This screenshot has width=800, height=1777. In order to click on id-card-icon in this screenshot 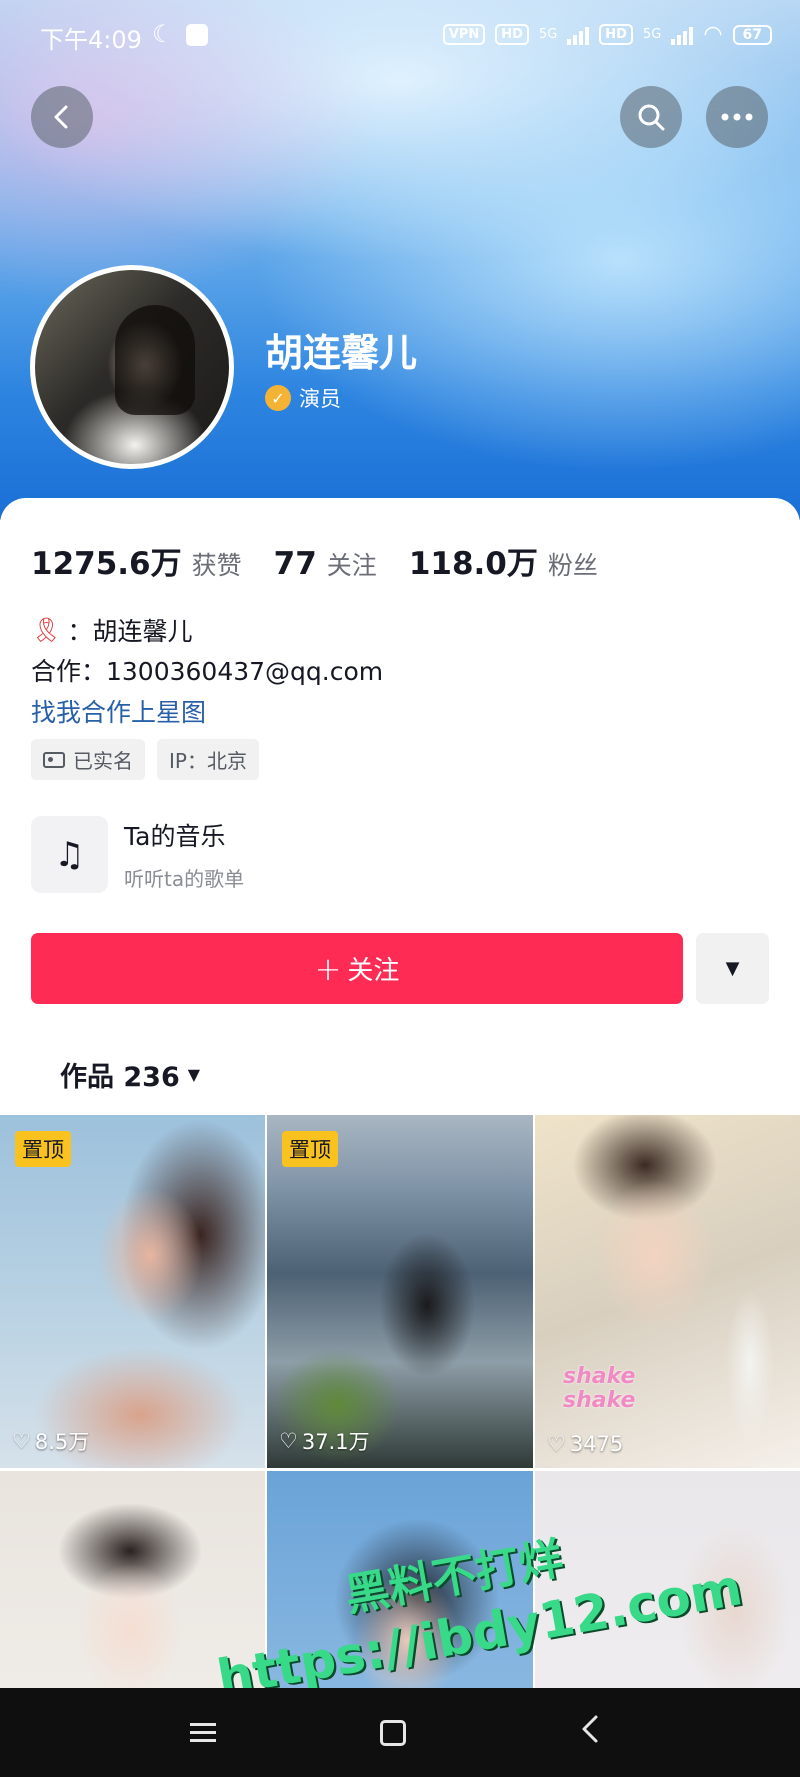, I will do `click(54, 759)`.